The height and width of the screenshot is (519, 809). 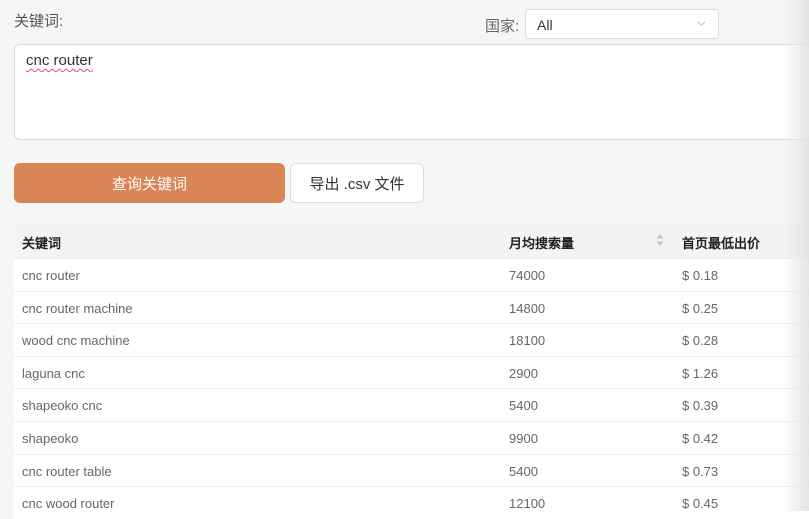 I want to click on table-row: wood cnc machine 18100 $ 0.28, so click(x=411, y=339).